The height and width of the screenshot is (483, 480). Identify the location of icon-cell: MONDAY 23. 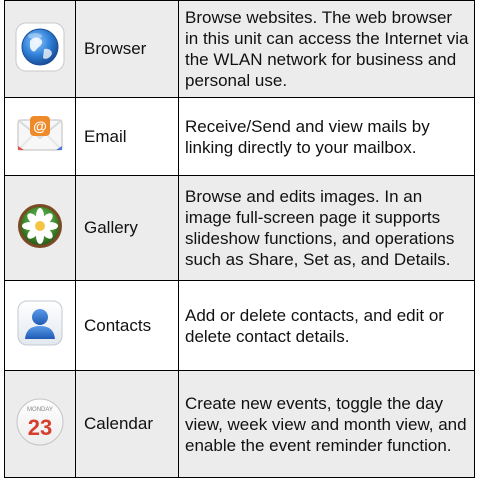
(40, 424).